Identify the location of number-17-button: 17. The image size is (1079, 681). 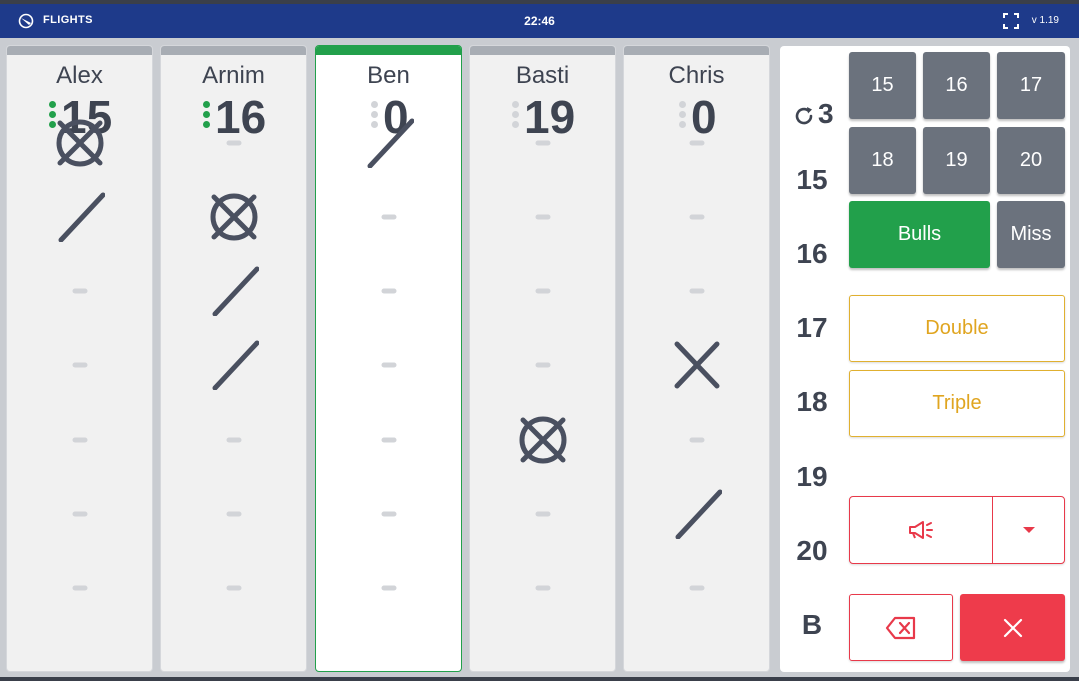
(1031, 85).